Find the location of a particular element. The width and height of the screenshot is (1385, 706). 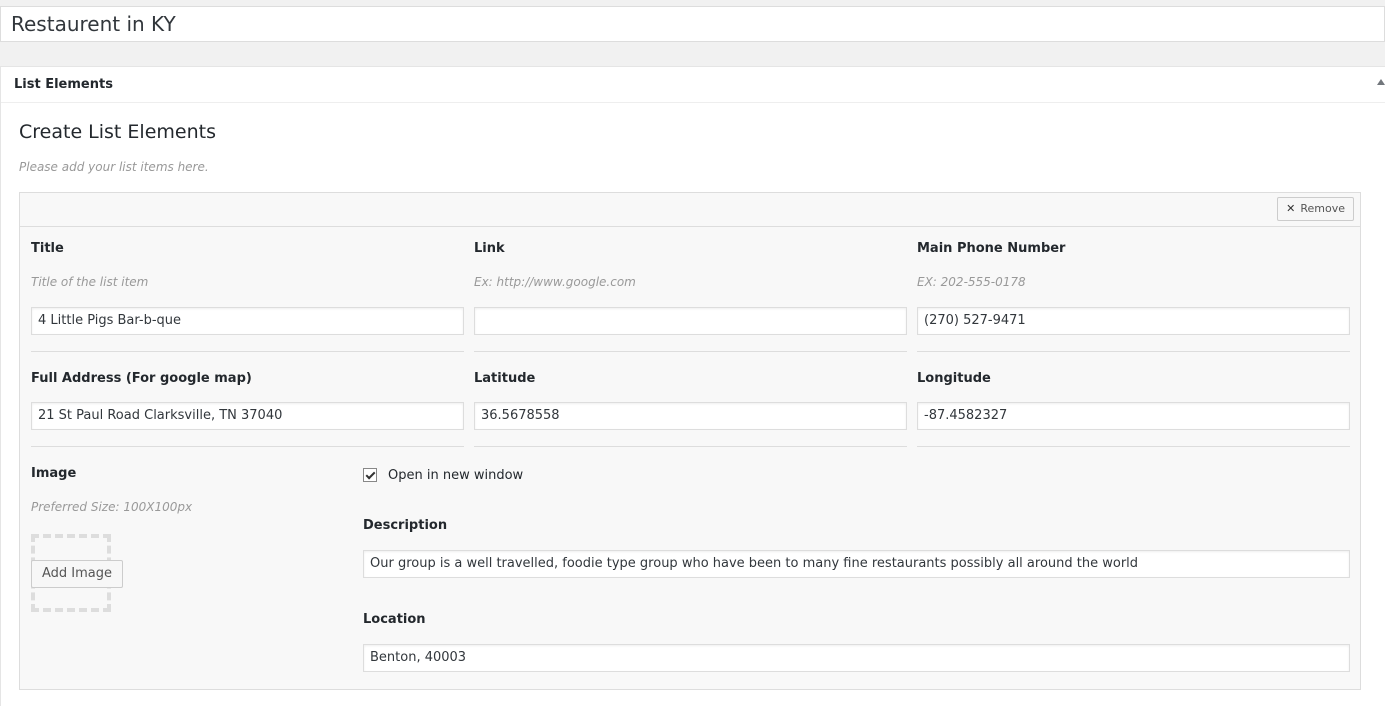

remove-button: ✕ Remove is located at coordinates (1315, 209).